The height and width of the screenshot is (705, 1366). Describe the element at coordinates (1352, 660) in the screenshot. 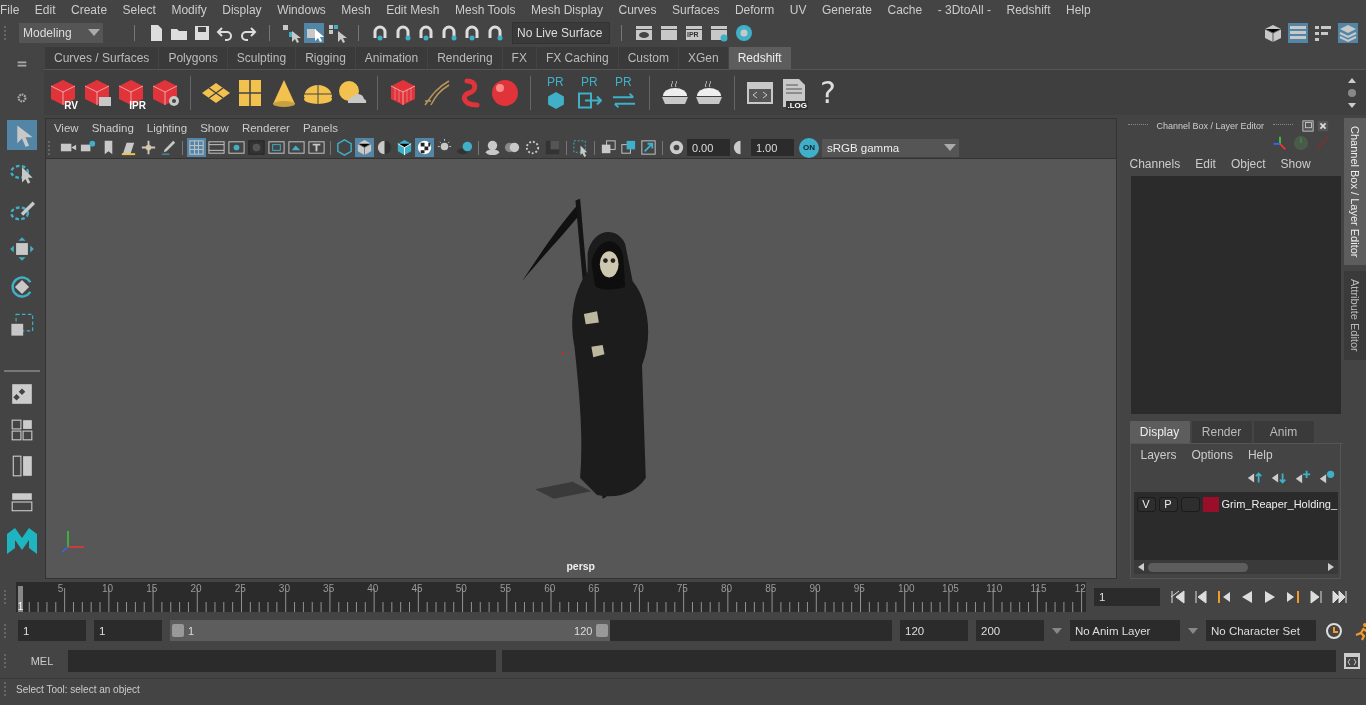

I see `script-editor-icon` at that location.